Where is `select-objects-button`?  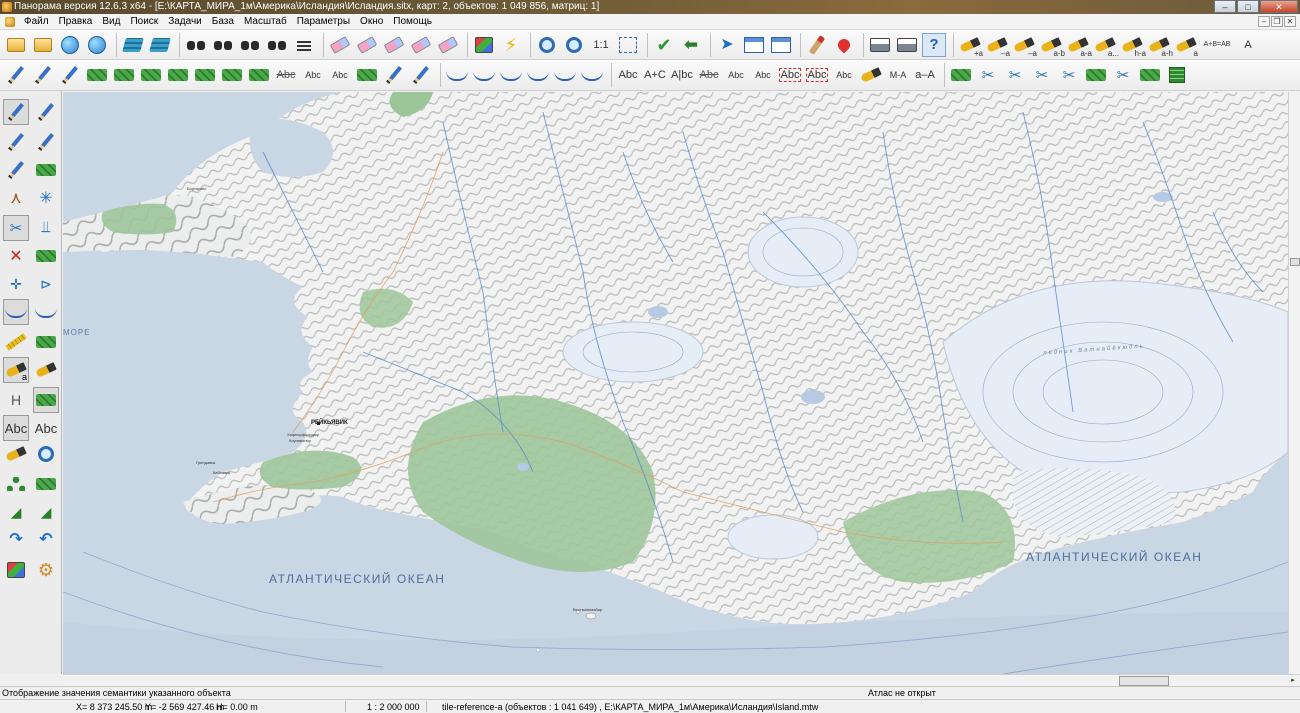 select-objects-button is located at coordinates (340, 45).